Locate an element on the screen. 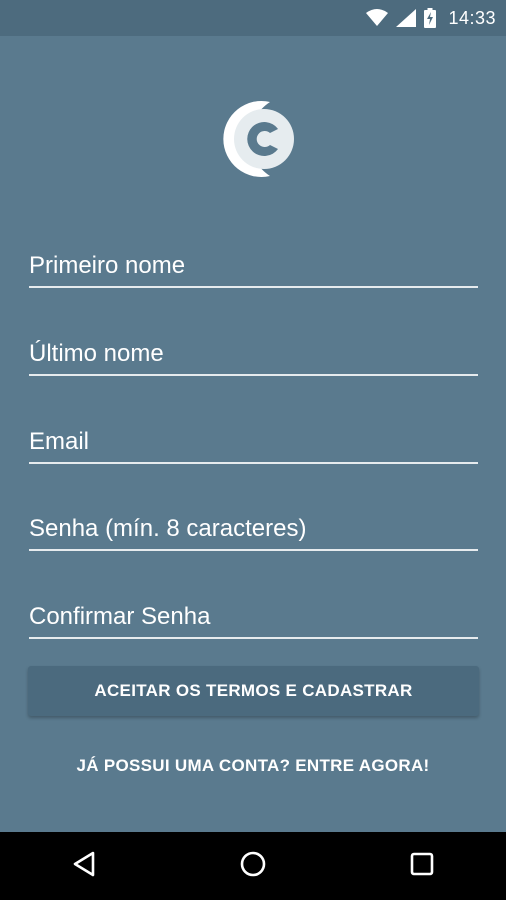  wifi-icon is located at coordinates (377, 18).